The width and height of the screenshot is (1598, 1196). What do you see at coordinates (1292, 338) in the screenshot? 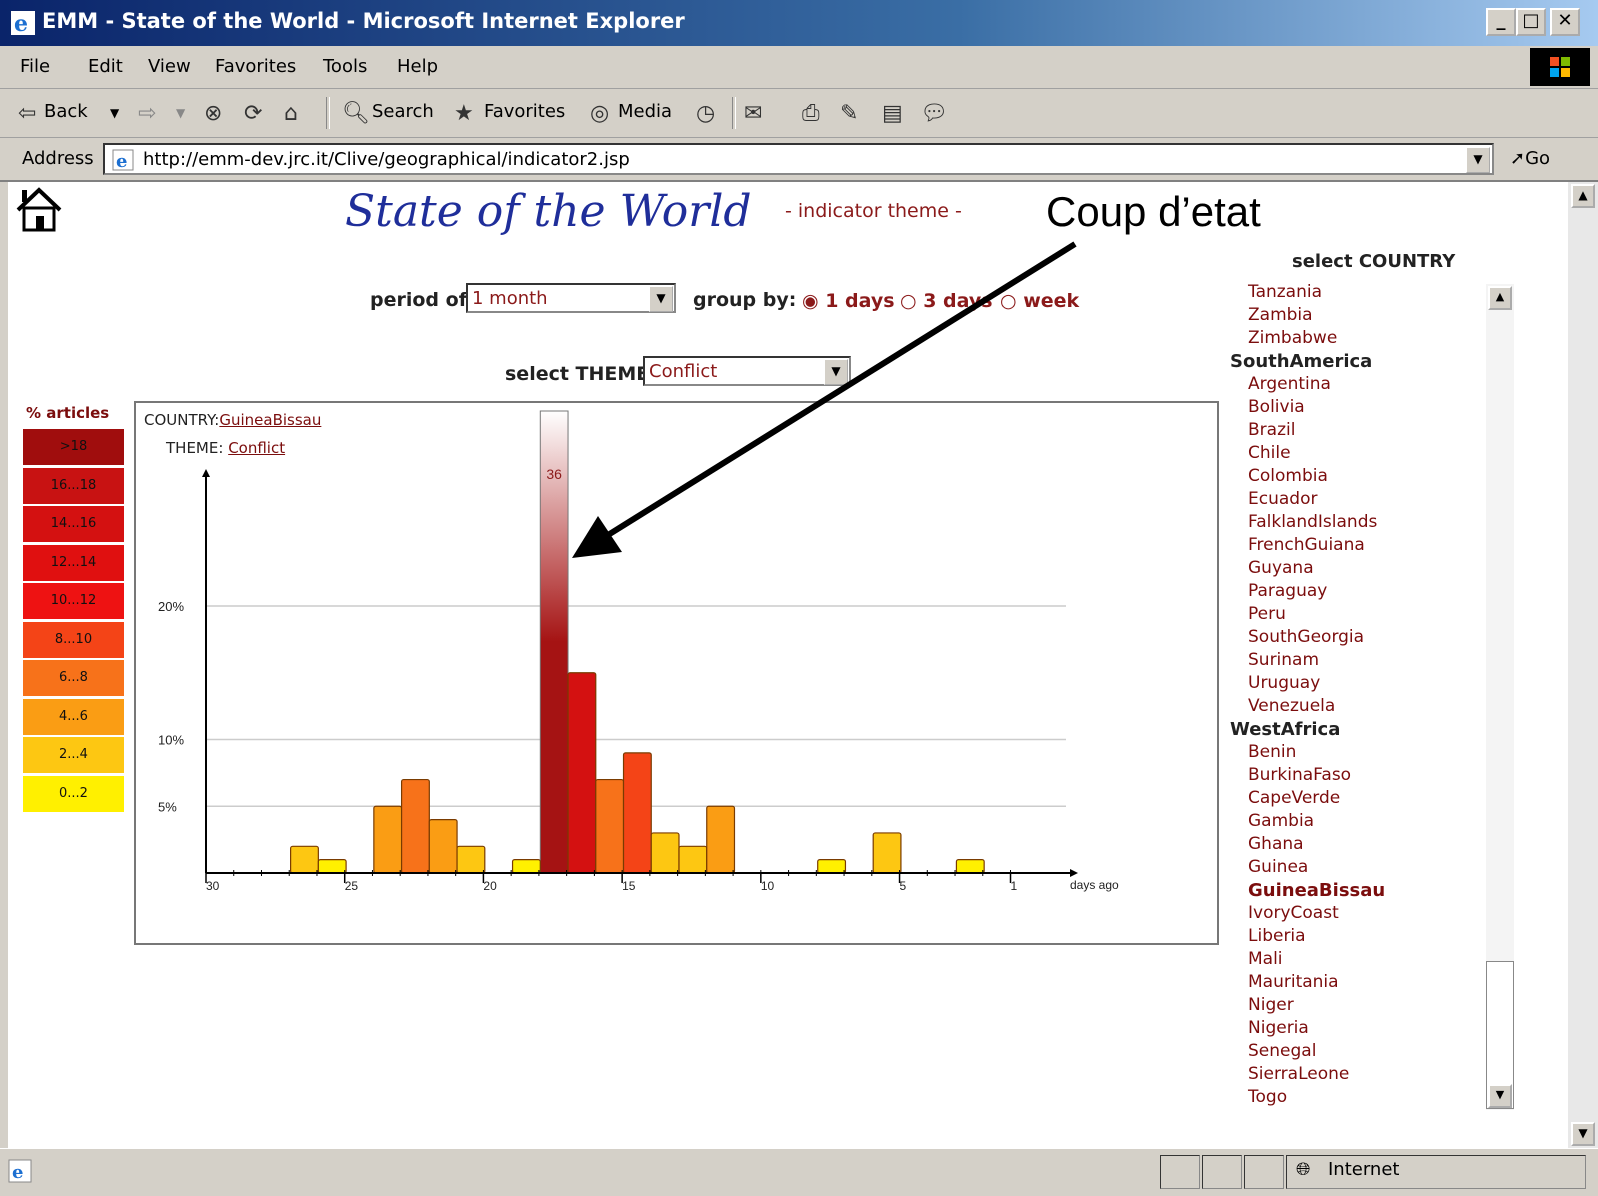
I see `country-item: Zimbabwe` at bounding box center [1292, 338].